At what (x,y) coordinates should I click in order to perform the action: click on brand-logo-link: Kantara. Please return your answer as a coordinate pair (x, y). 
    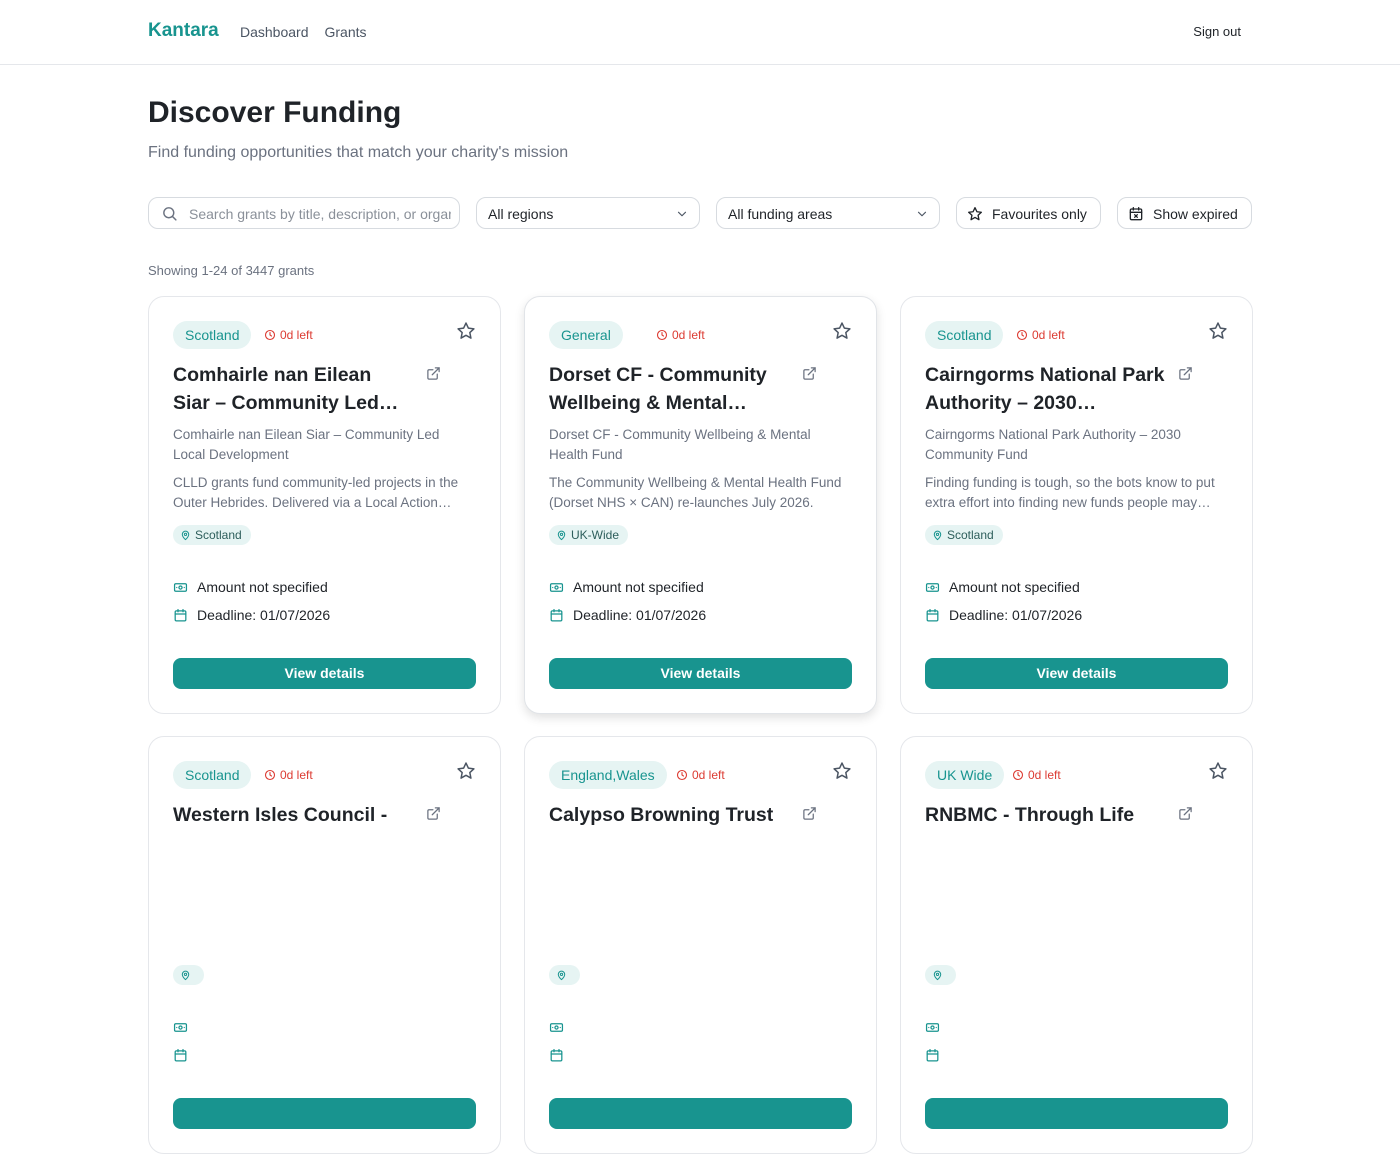
    Looking at the image, I should click on (183, 31).